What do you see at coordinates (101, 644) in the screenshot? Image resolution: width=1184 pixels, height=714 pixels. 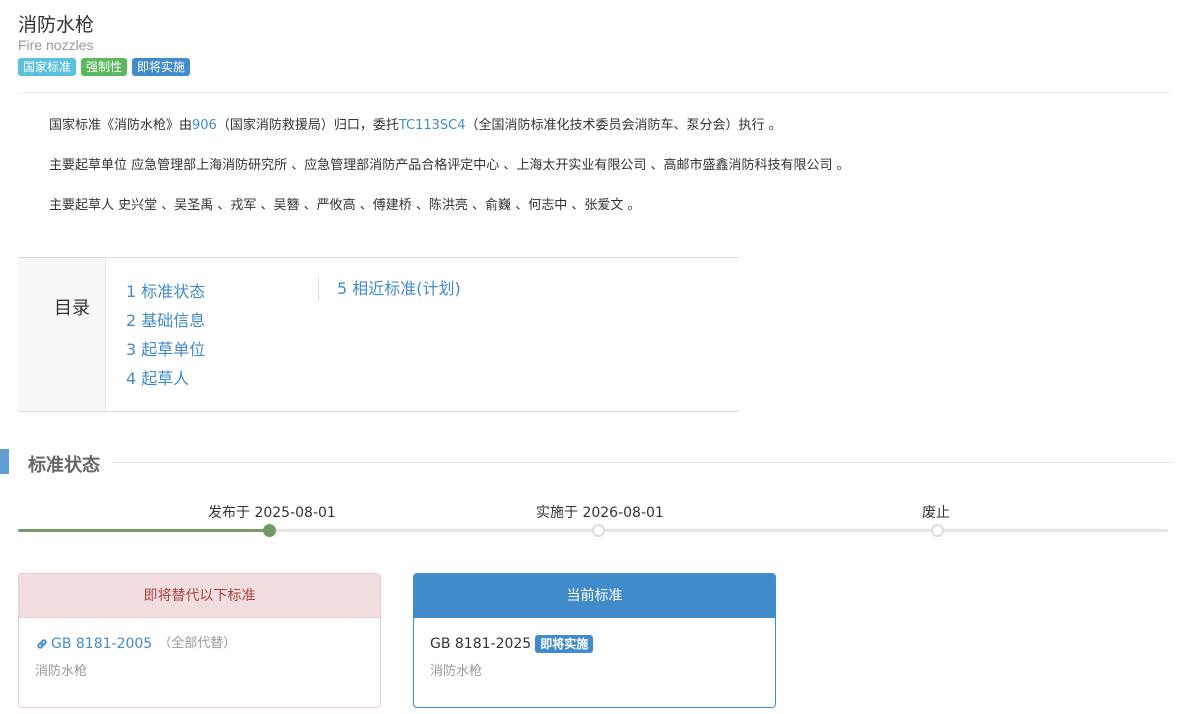 I see `replaced-standard-link: GB 8181-2005` at bounding box center [101, 644].